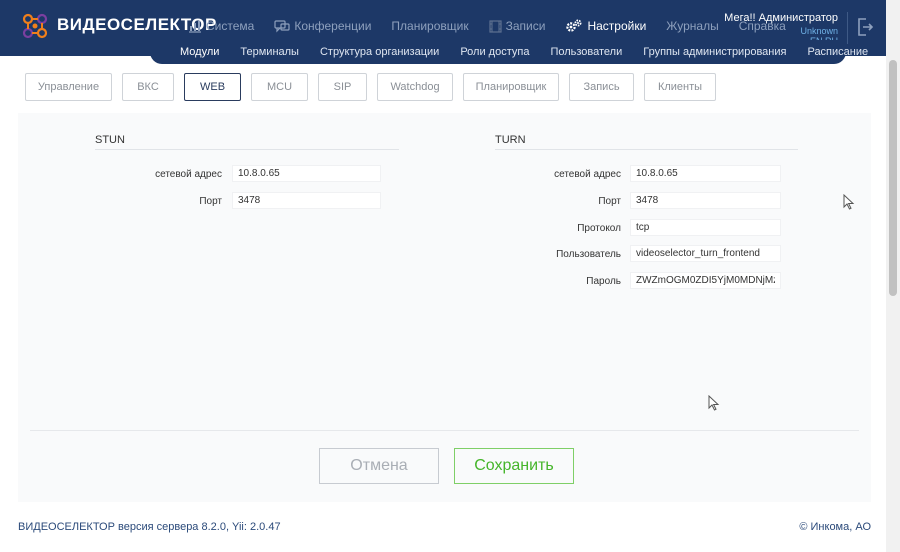  What do you see at coordinates (835, 527) in the screenshot?
I see `footer-copyright: © Инкома, АО` at bounding box center [835, 527].